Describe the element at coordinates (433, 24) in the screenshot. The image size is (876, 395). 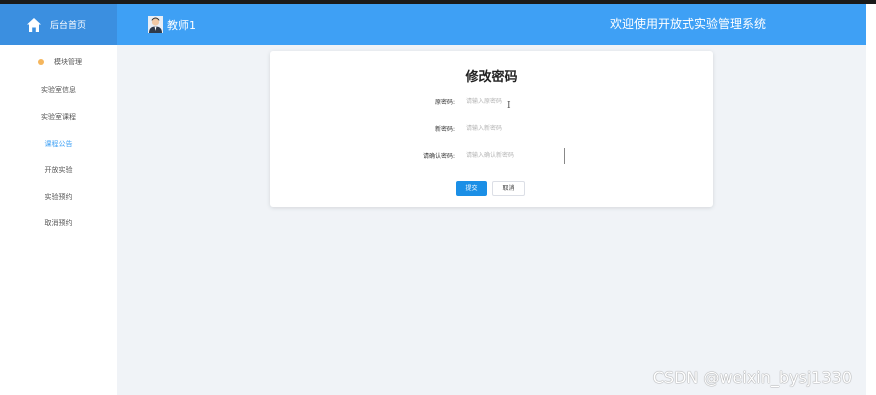
I see `app-header: 后台首页 教师1 欢迎使用开放式实验管理系统` at that location.